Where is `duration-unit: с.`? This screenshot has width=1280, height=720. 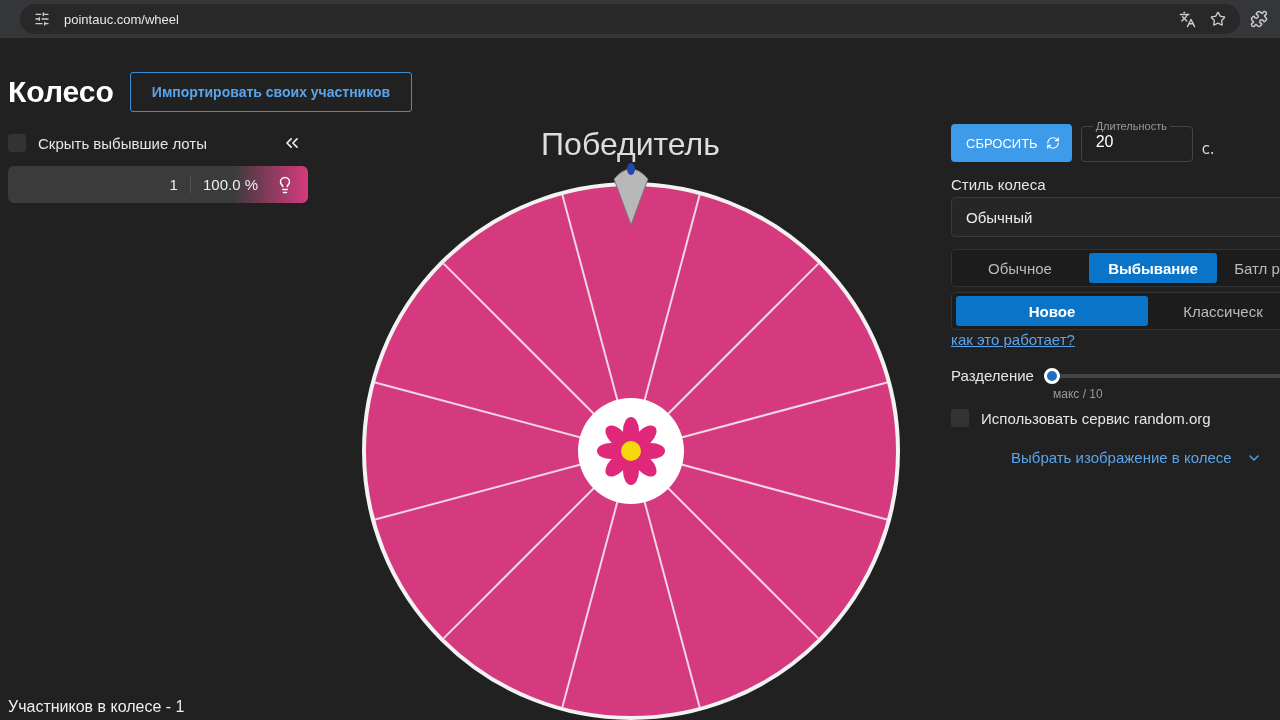
duration-unit: с. is located at coordinates (1208, 150).